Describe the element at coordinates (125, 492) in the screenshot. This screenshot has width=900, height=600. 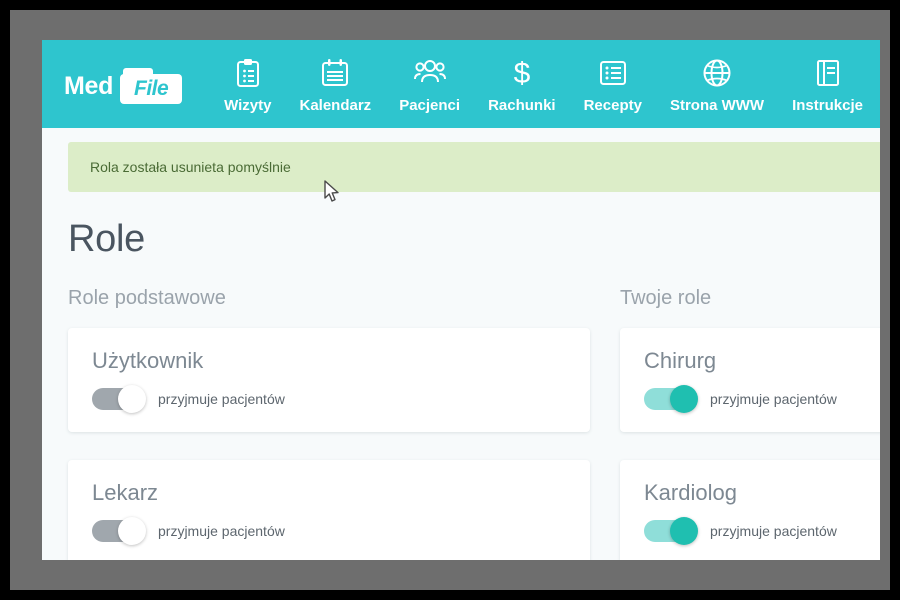
I see `role-name: Lekarz` at that location.